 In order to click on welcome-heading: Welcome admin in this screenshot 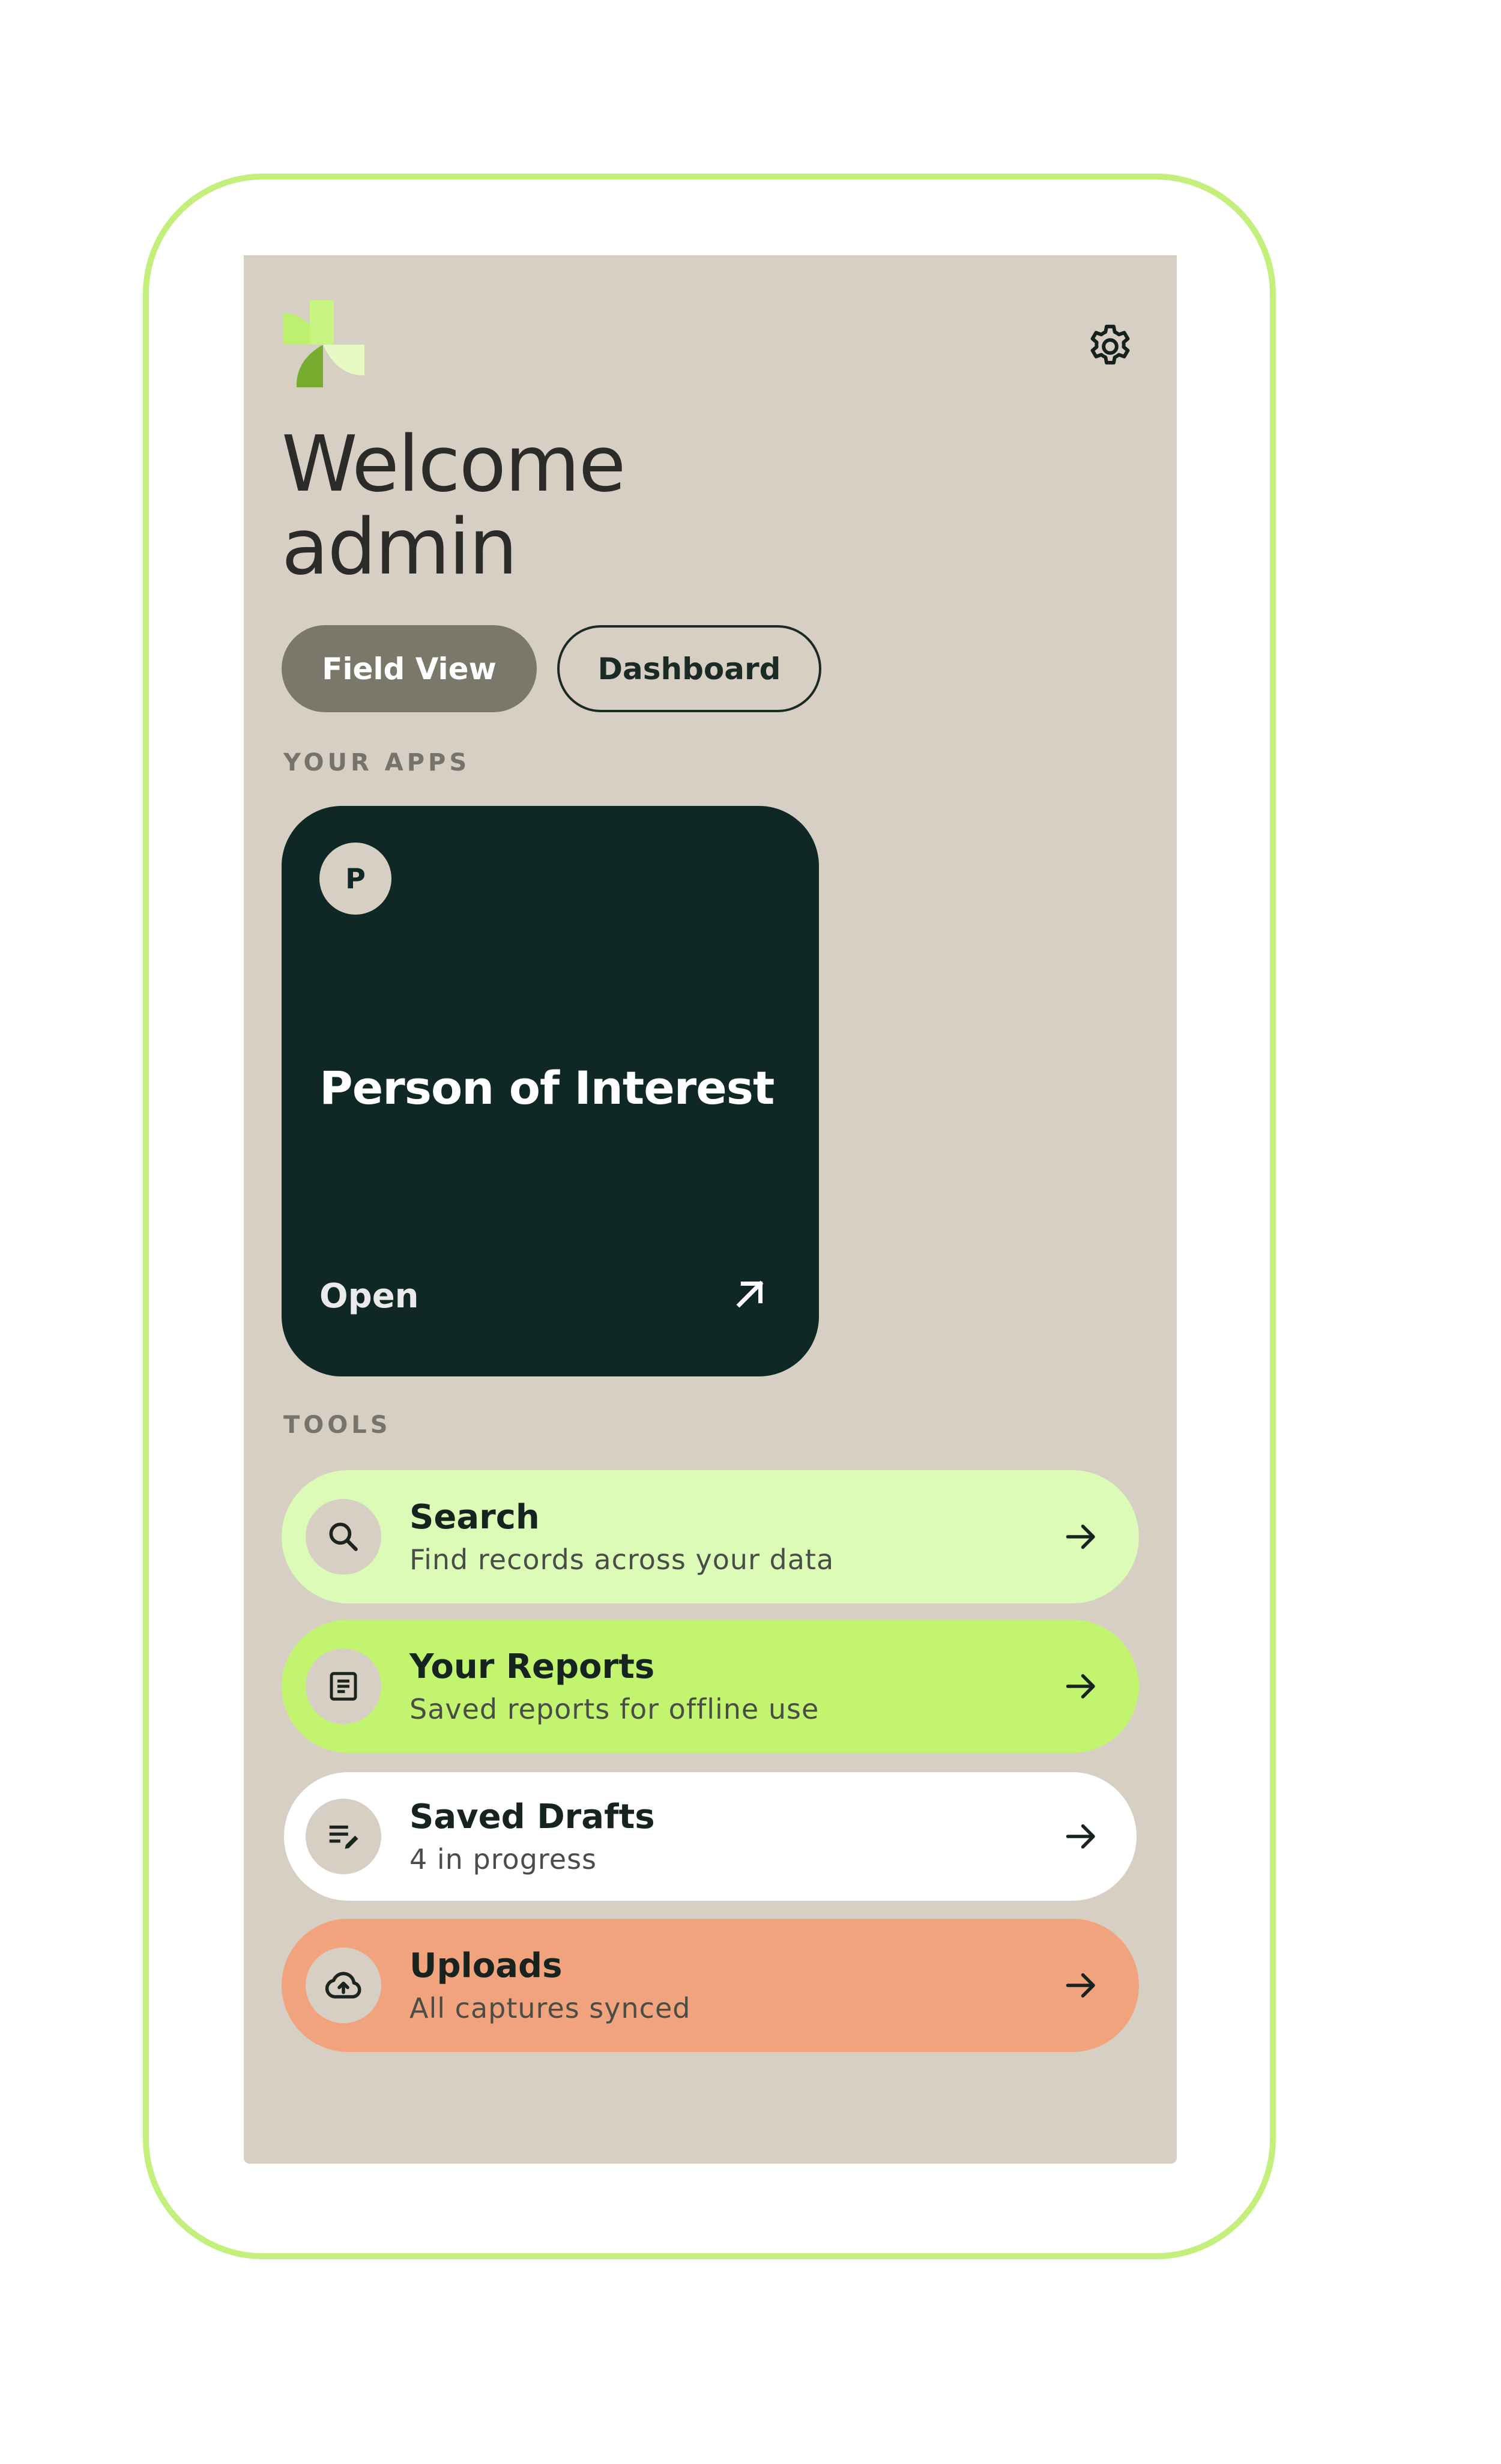, I will do `click(454, 506)`.